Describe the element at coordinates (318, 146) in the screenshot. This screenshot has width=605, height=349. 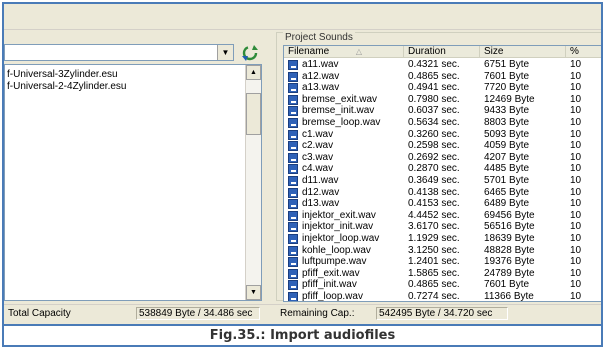
I see `cell-name: c2.wav` at that location.